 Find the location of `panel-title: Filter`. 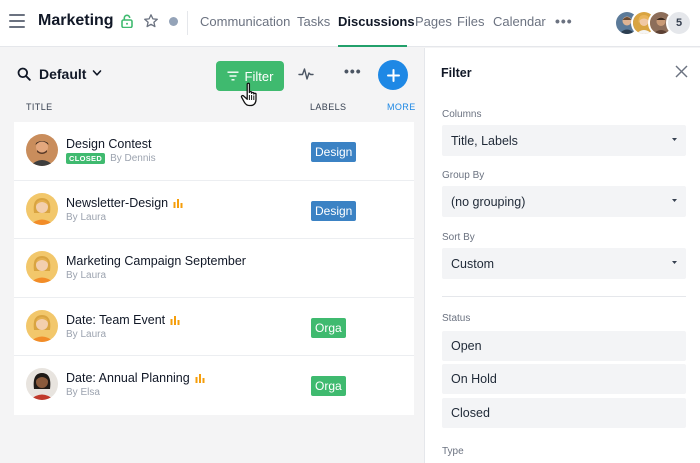

panel-title: Filter is located at coordinates (456, 73).